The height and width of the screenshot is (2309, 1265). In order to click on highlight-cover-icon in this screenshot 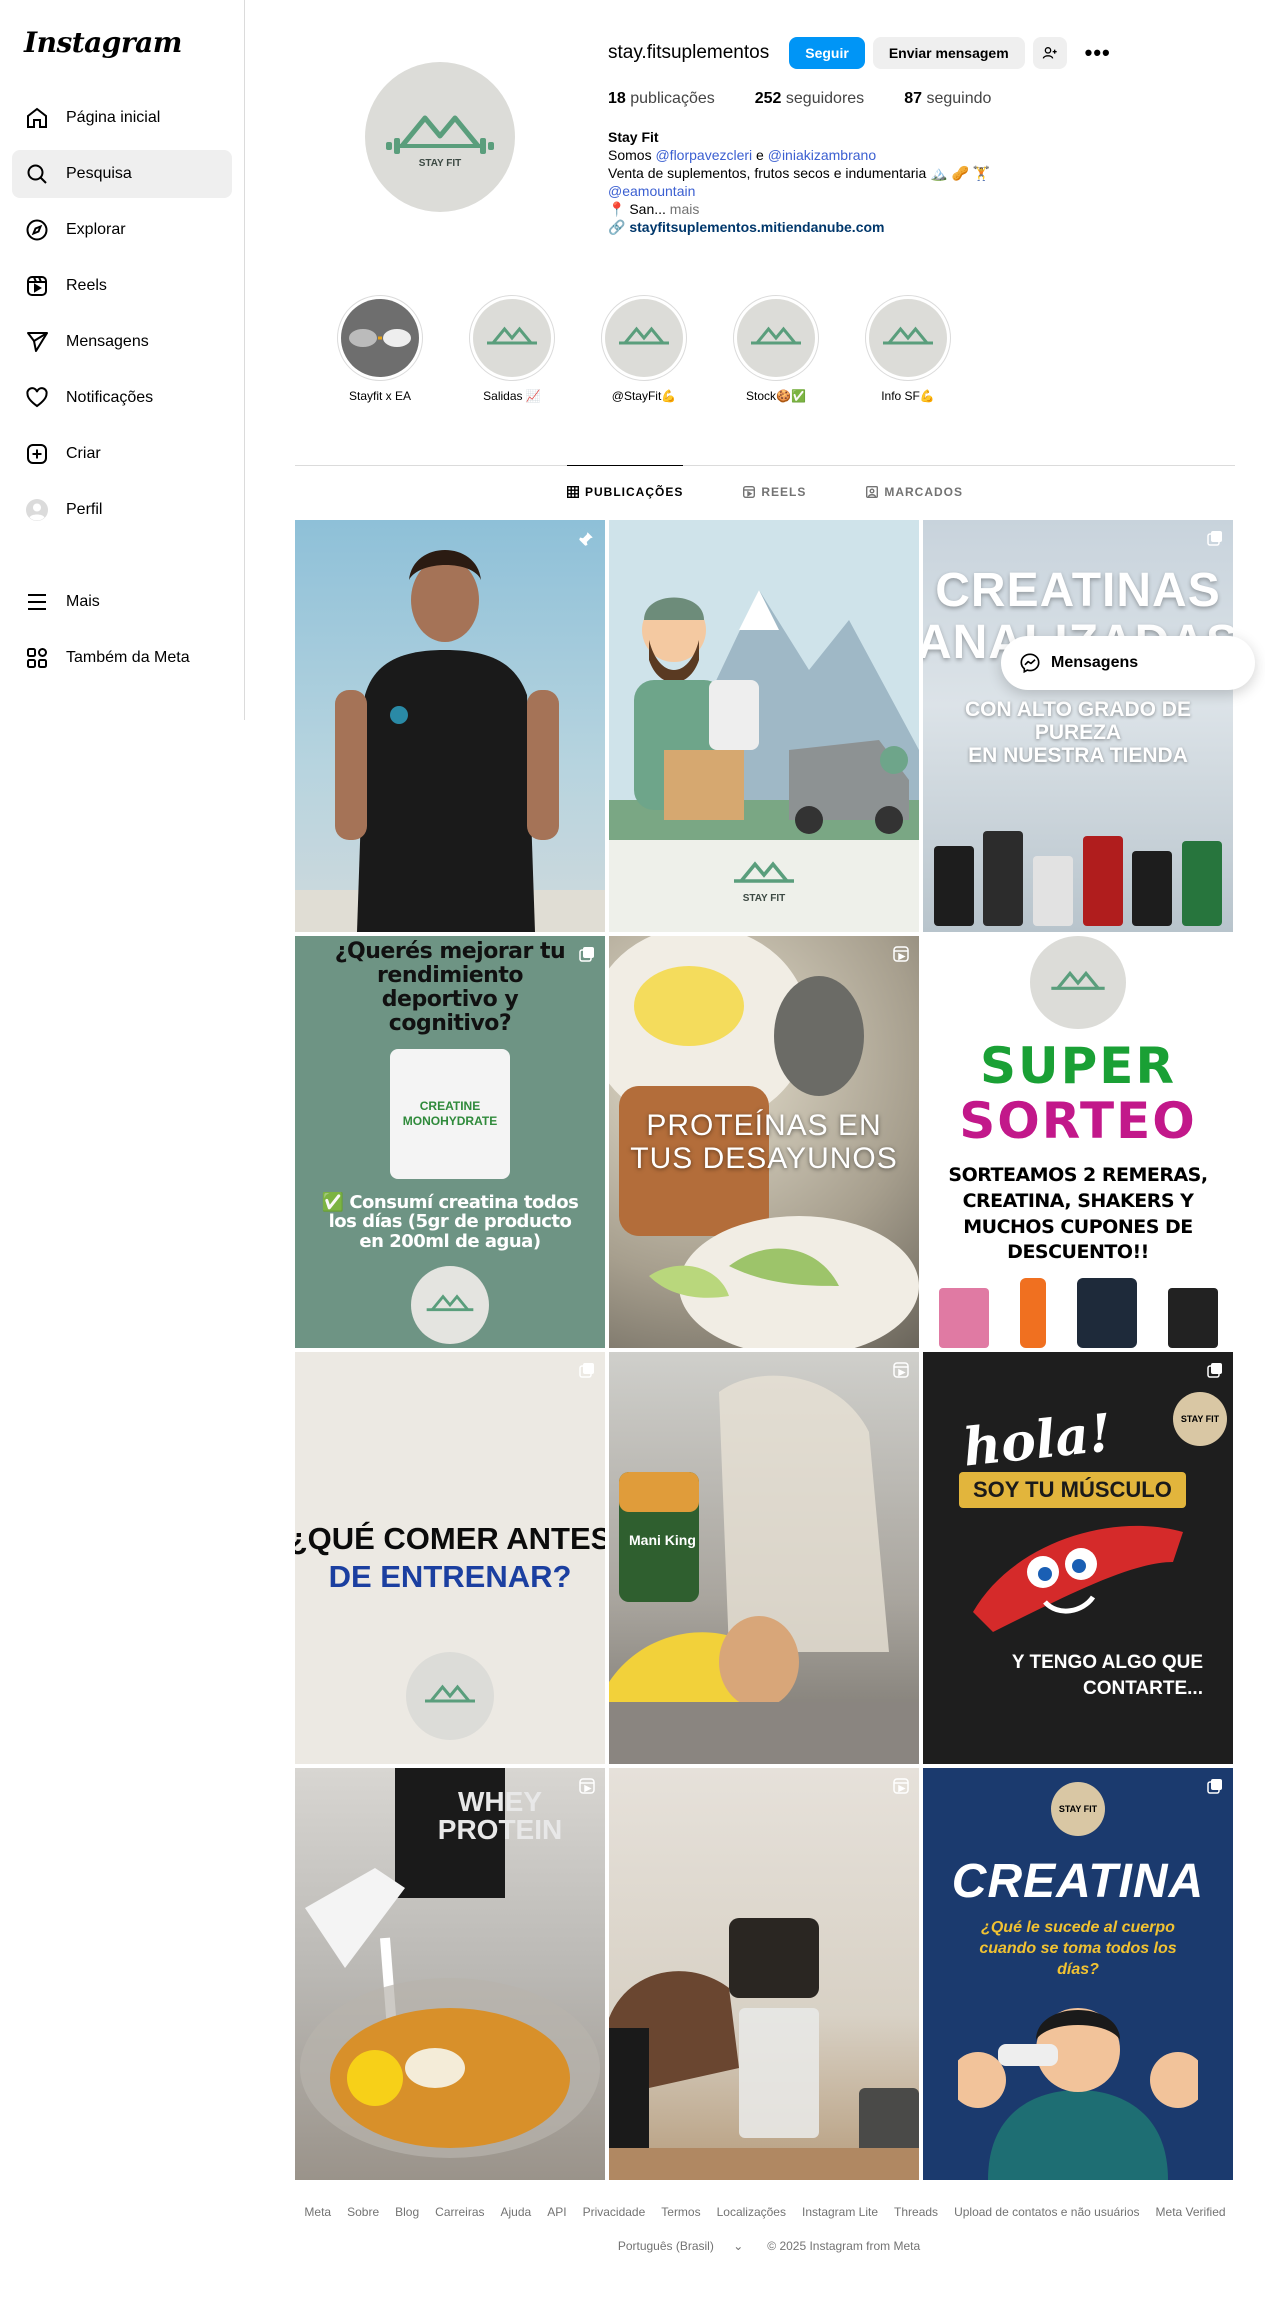, I will do `click(380, 338)`.